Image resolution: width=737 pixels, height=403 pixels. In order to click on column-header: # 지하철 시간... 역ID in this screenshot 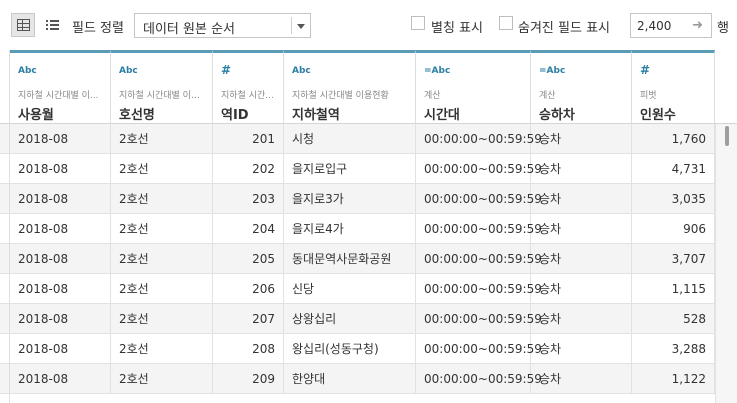, I will do `click(248, 87)`.